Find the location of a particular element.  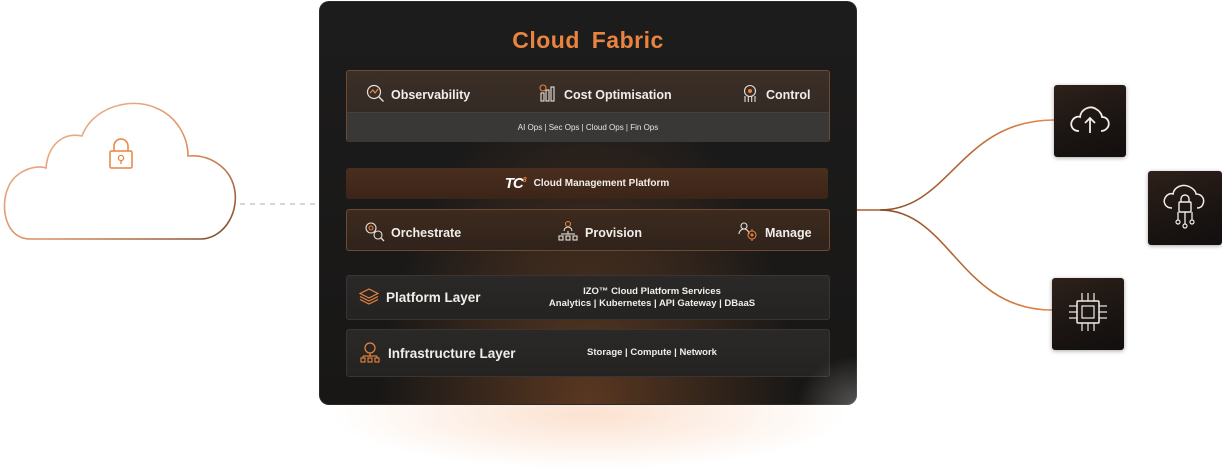

cloud-upload-tile is located at coordinates (1090, 121).